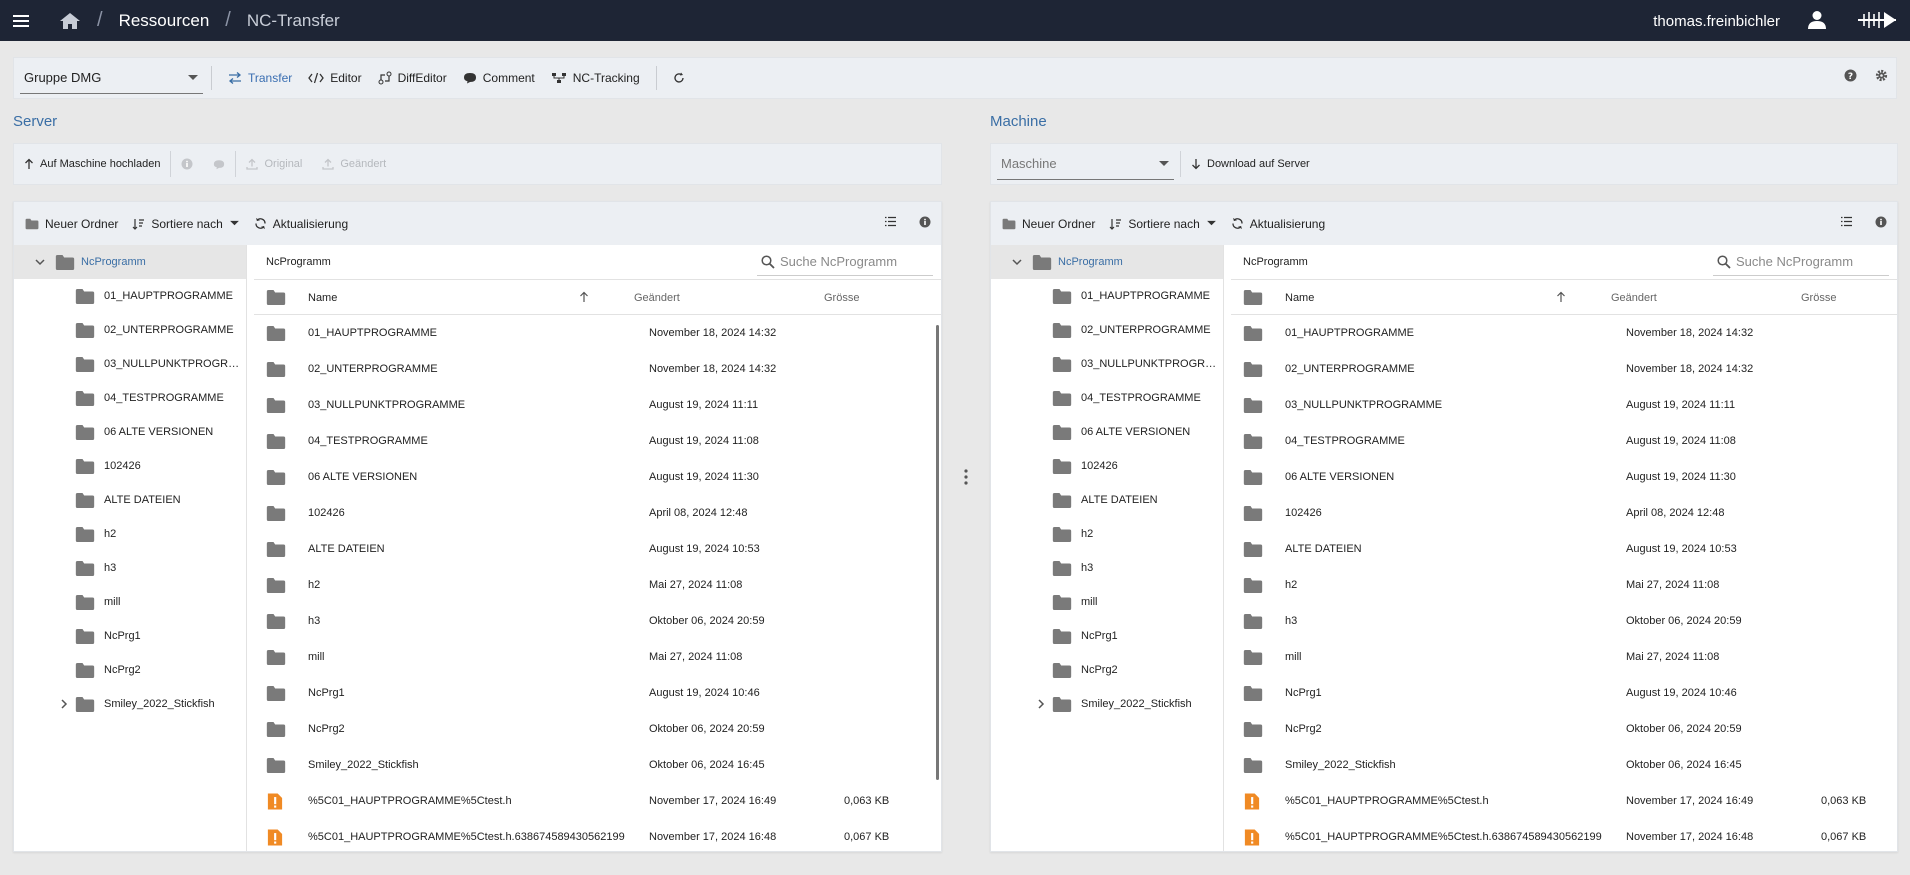  What do you see at coordinates (1250, 164) in the screenshot?
I see `download-to-server-button: Download auf Server` at bounding box center [1250, 164].